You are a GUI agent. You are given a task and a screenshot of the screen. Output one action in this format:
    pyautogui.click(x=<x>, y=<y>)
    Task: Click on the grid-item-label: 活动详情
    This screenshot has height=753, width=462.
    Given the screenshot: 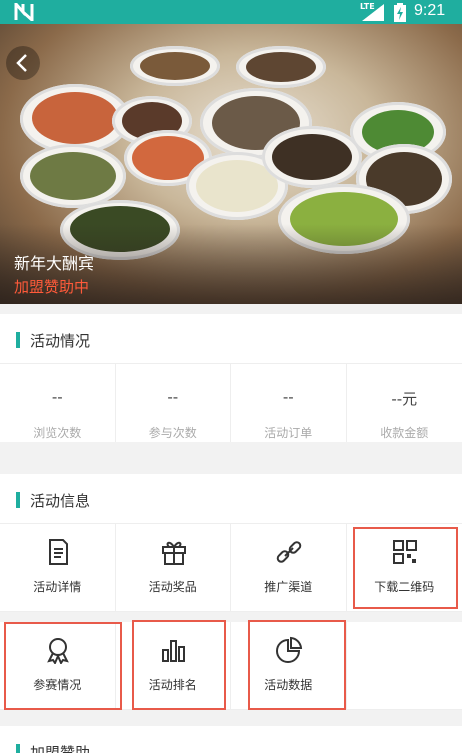 What is the action you would take?
    pyautogui.click(x=57, y=587)
    